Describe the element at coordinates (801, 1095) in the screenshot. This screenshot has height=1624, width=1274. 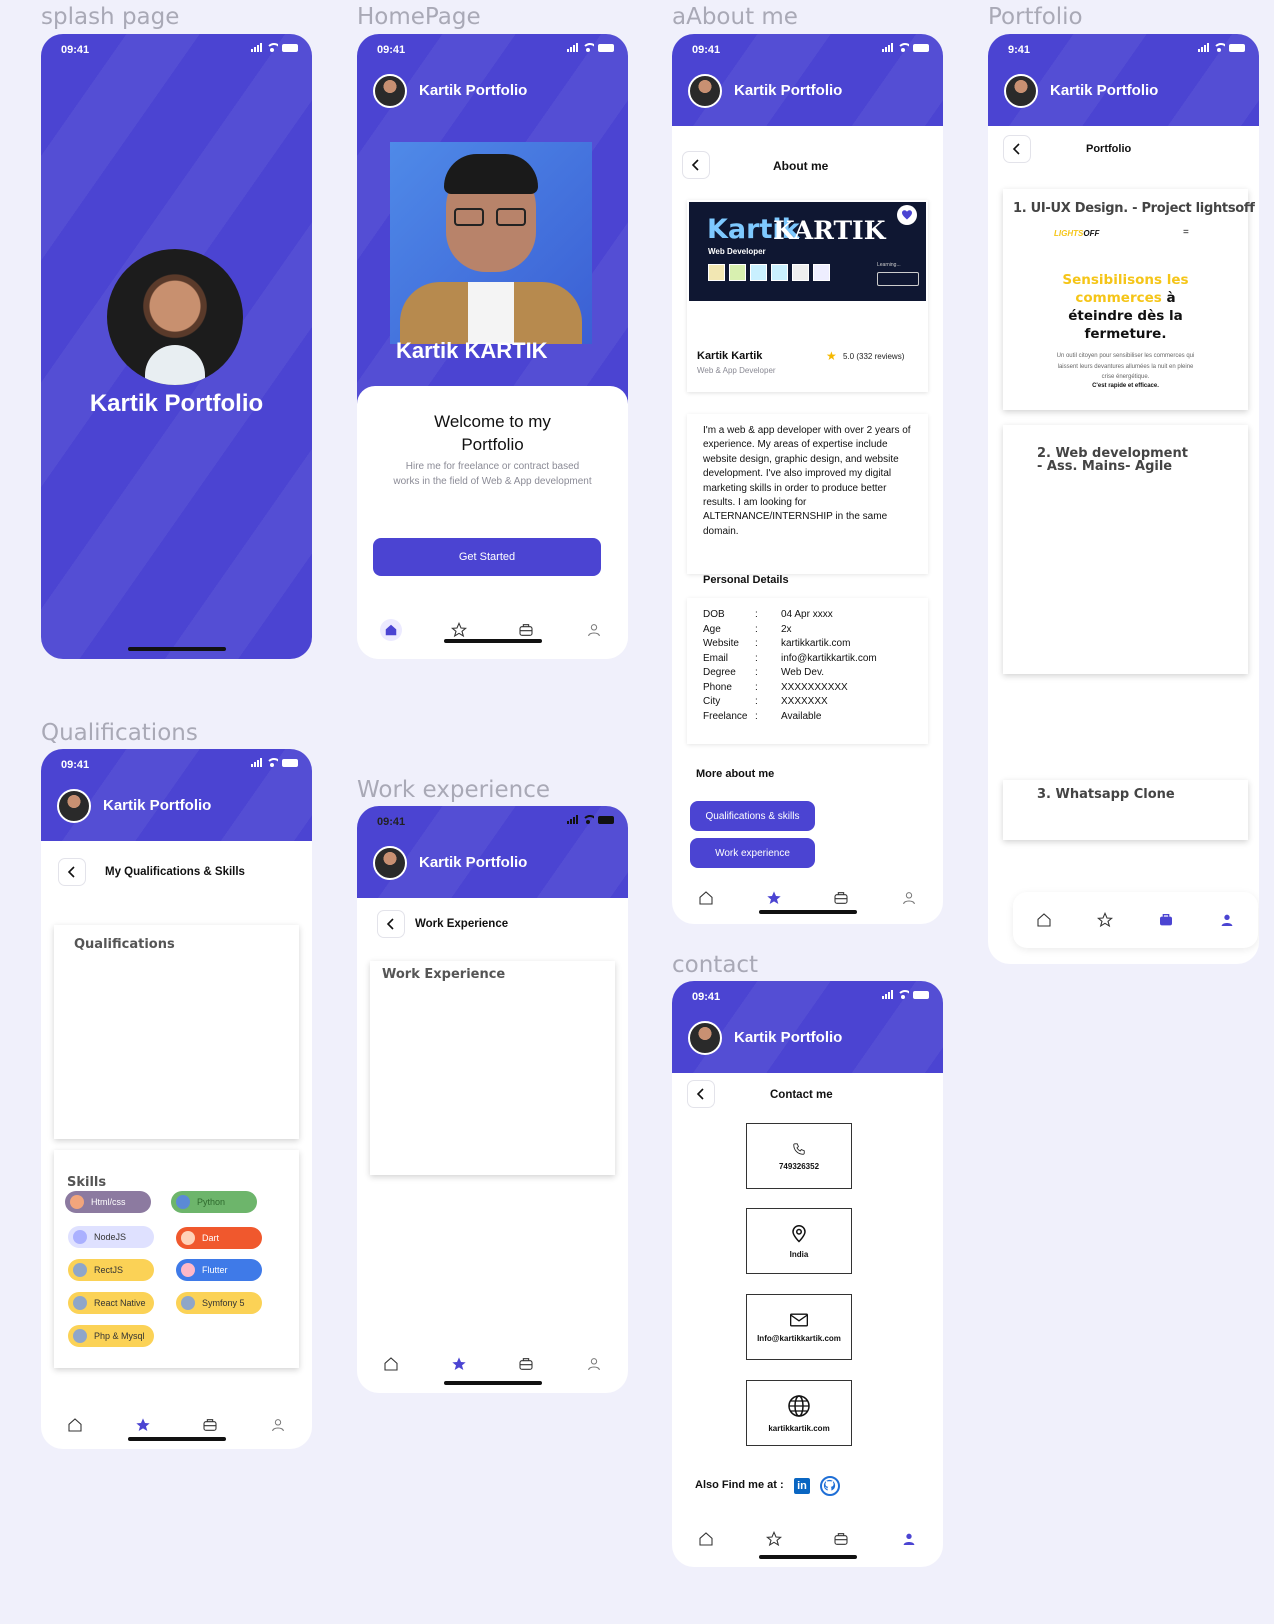
I see `page-title: Contact me` at that location.